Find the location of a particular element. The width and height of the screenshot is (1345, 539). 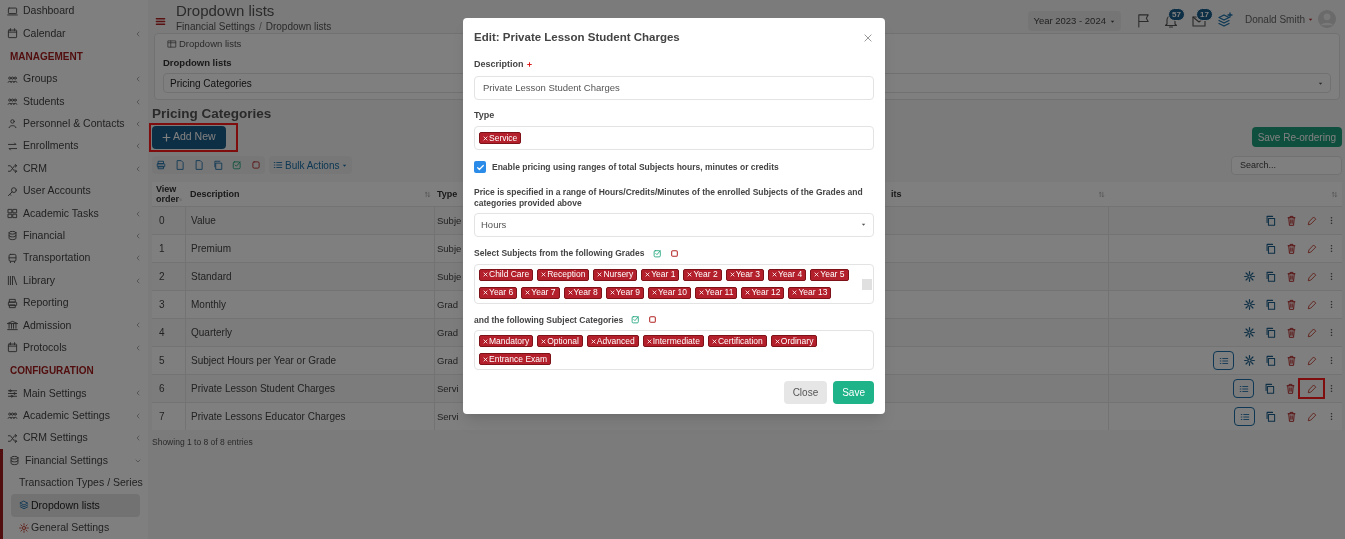

column-header: View order is located at coordinates (167, 194).